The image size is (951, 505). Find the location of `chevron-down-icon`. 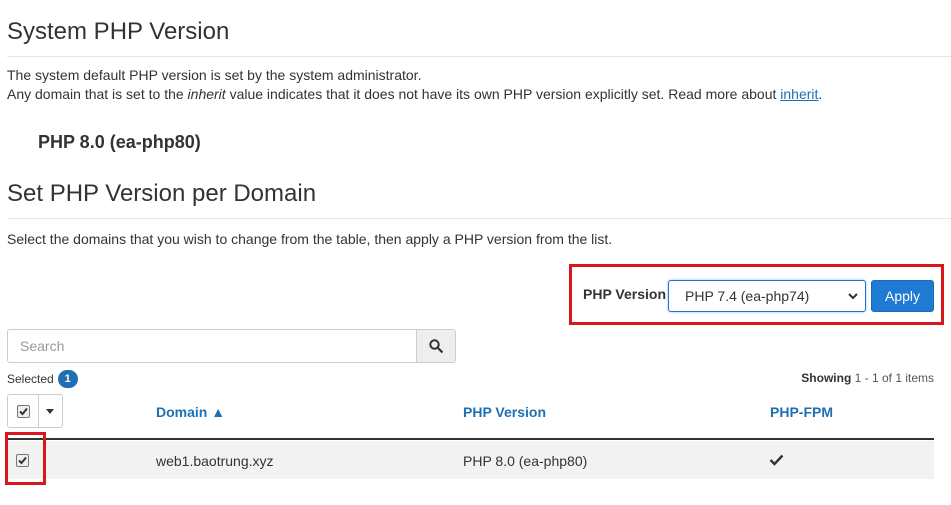

chevron-down-icon is located at coordinates (853, 296).